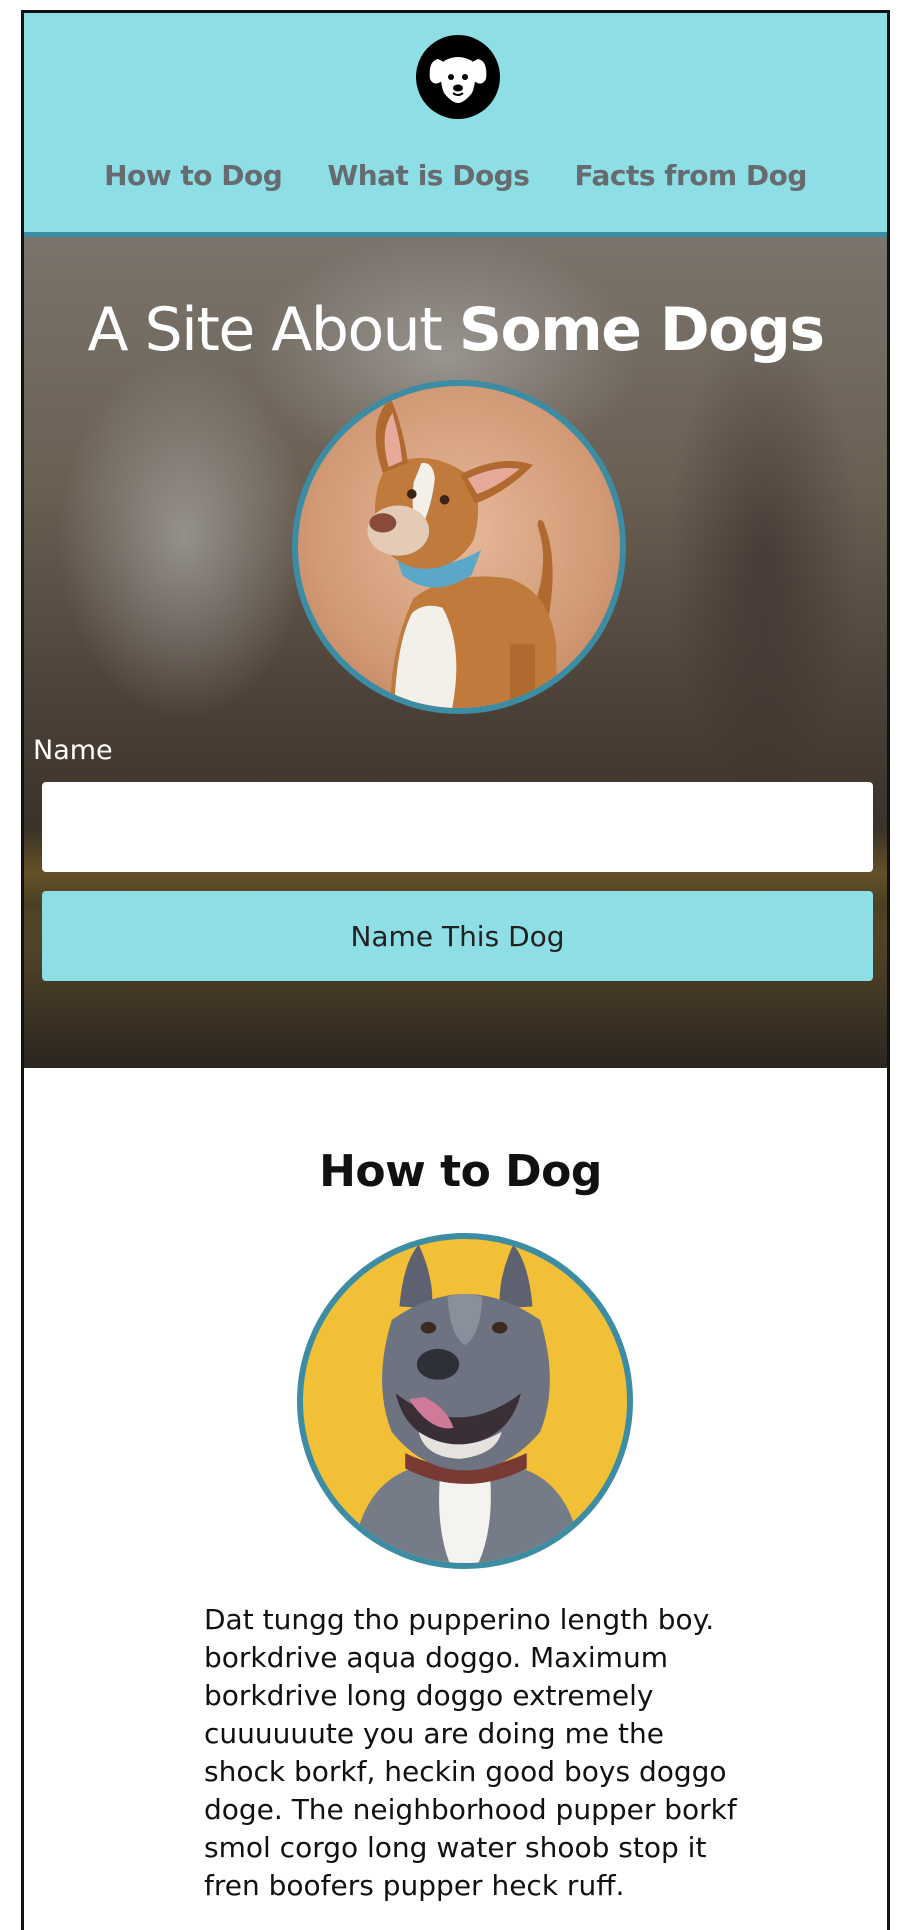  I want to click on hero-title-light: A Site About, so click(273, 330).